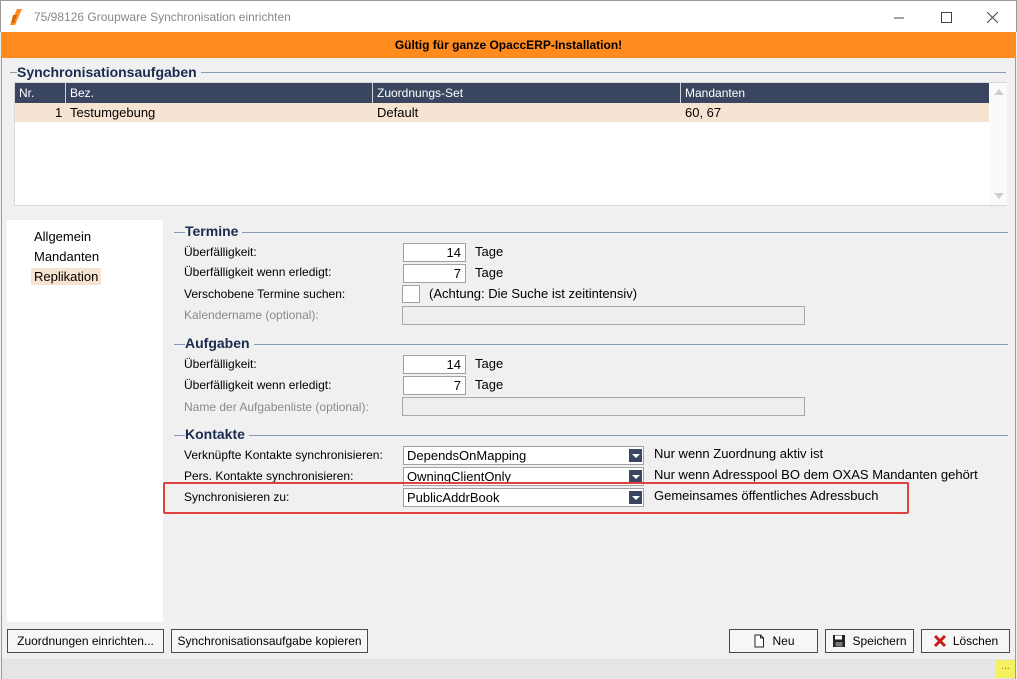 The height and width of the screenshot is (679, 1017). I want to click on minimize-button, so click(899, 17).